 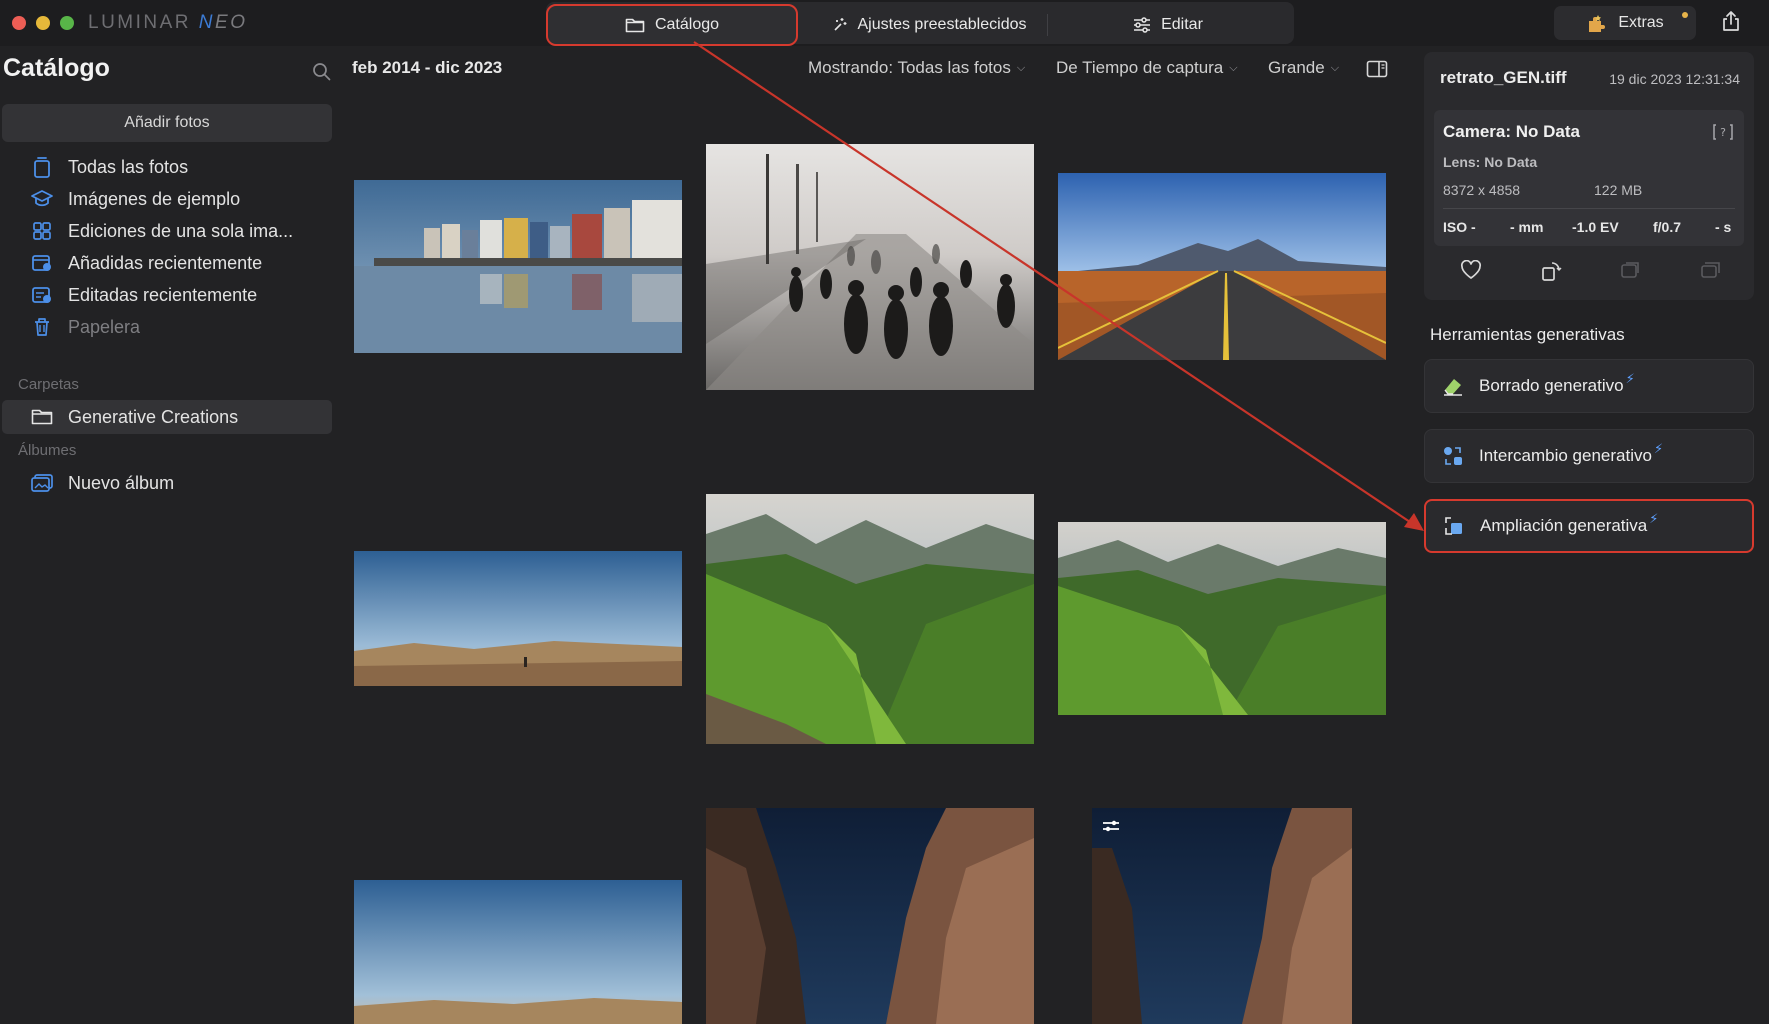 What do you see at coordinates (1454, 526) in the screenshot?
I see `expand-icon` at bounding box center [1454, 526].